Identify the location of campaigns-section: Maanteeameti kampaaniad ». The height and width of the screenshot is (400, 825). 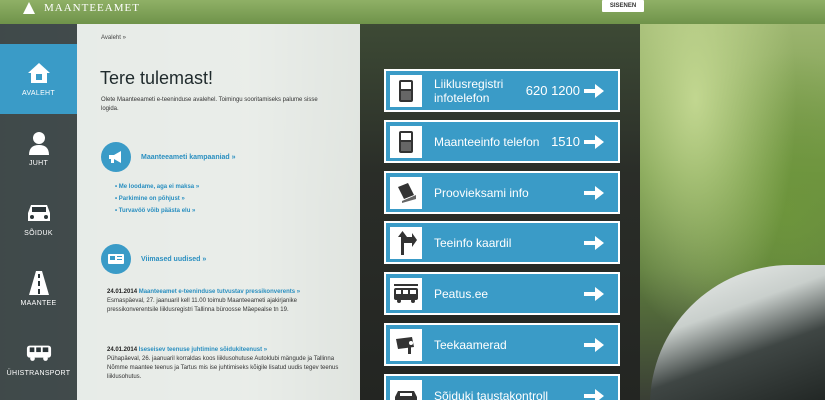
(168, 157).